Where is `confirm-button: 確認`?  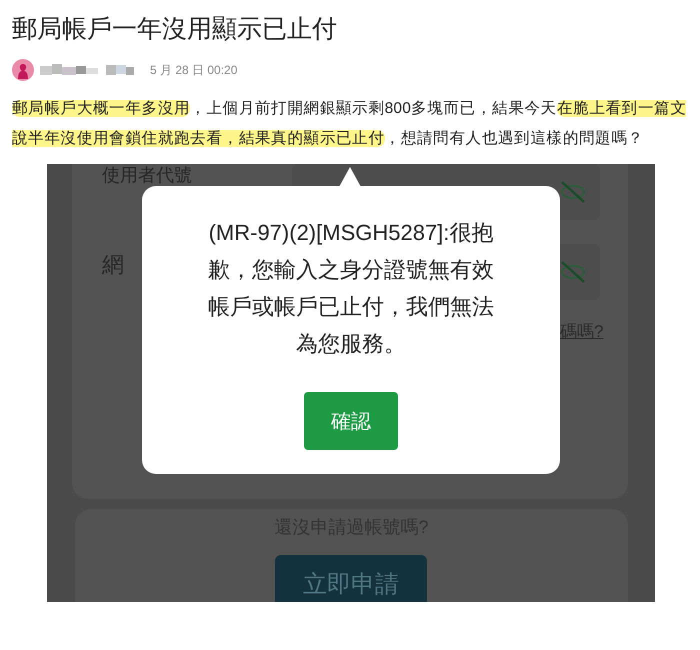 confirm-button: 確認 is located at coordinates (351, 421).